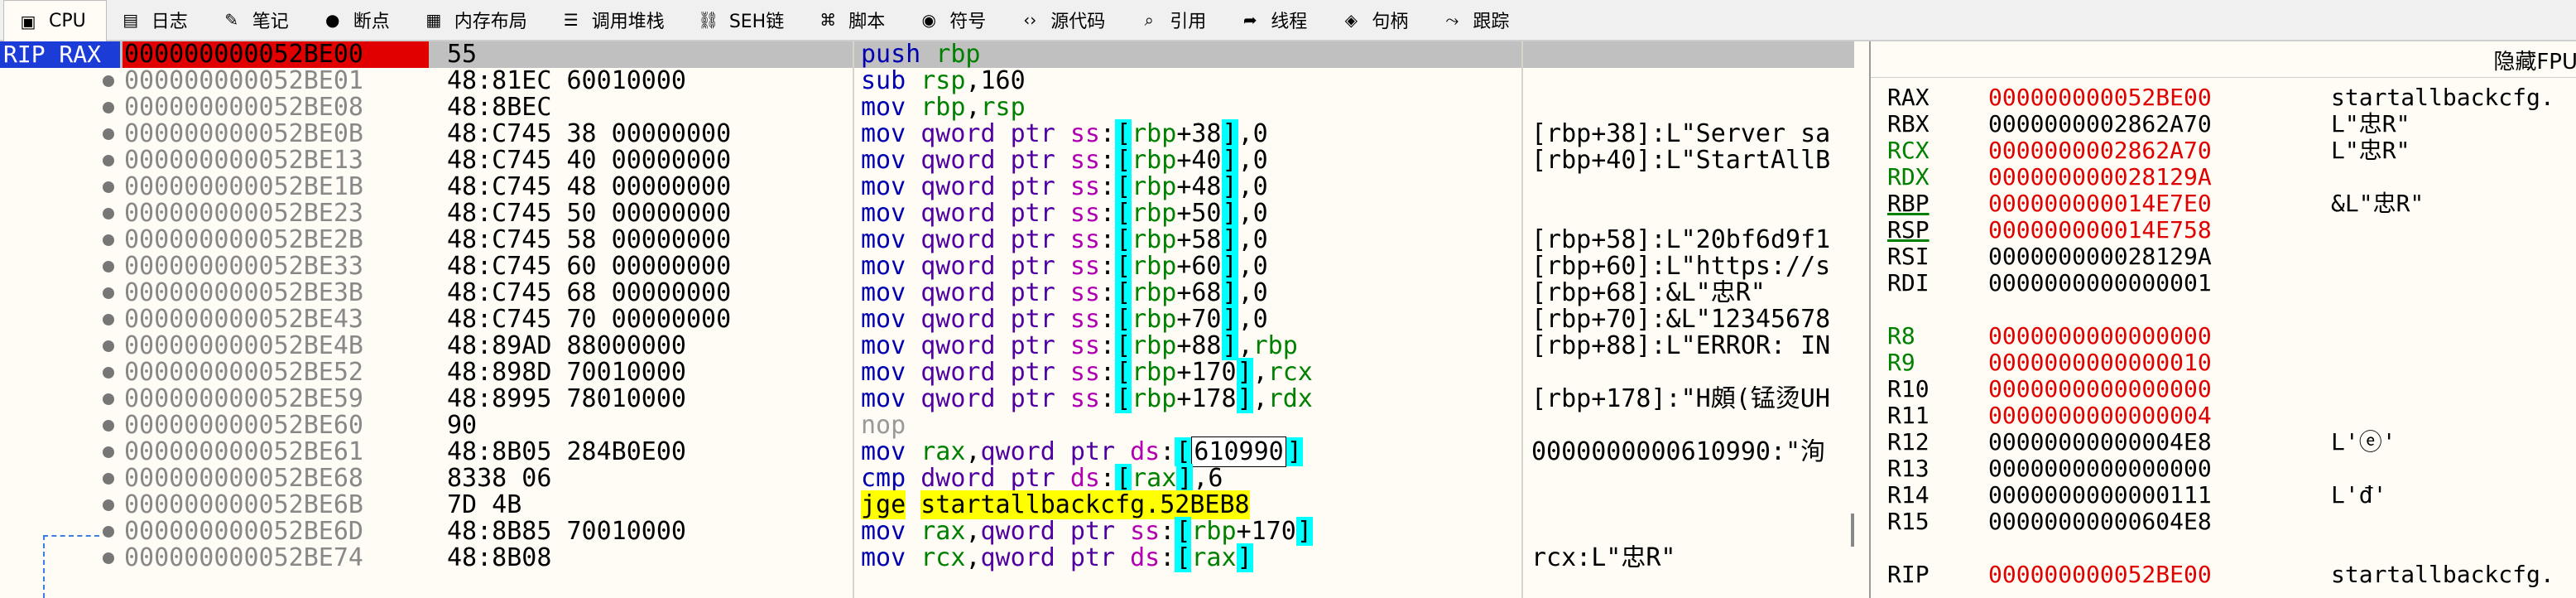 The width and height of the screenshot is (2576, 598). I want to click on tab-call-stack: ☰ 调用堆栈, so click(616, 20).